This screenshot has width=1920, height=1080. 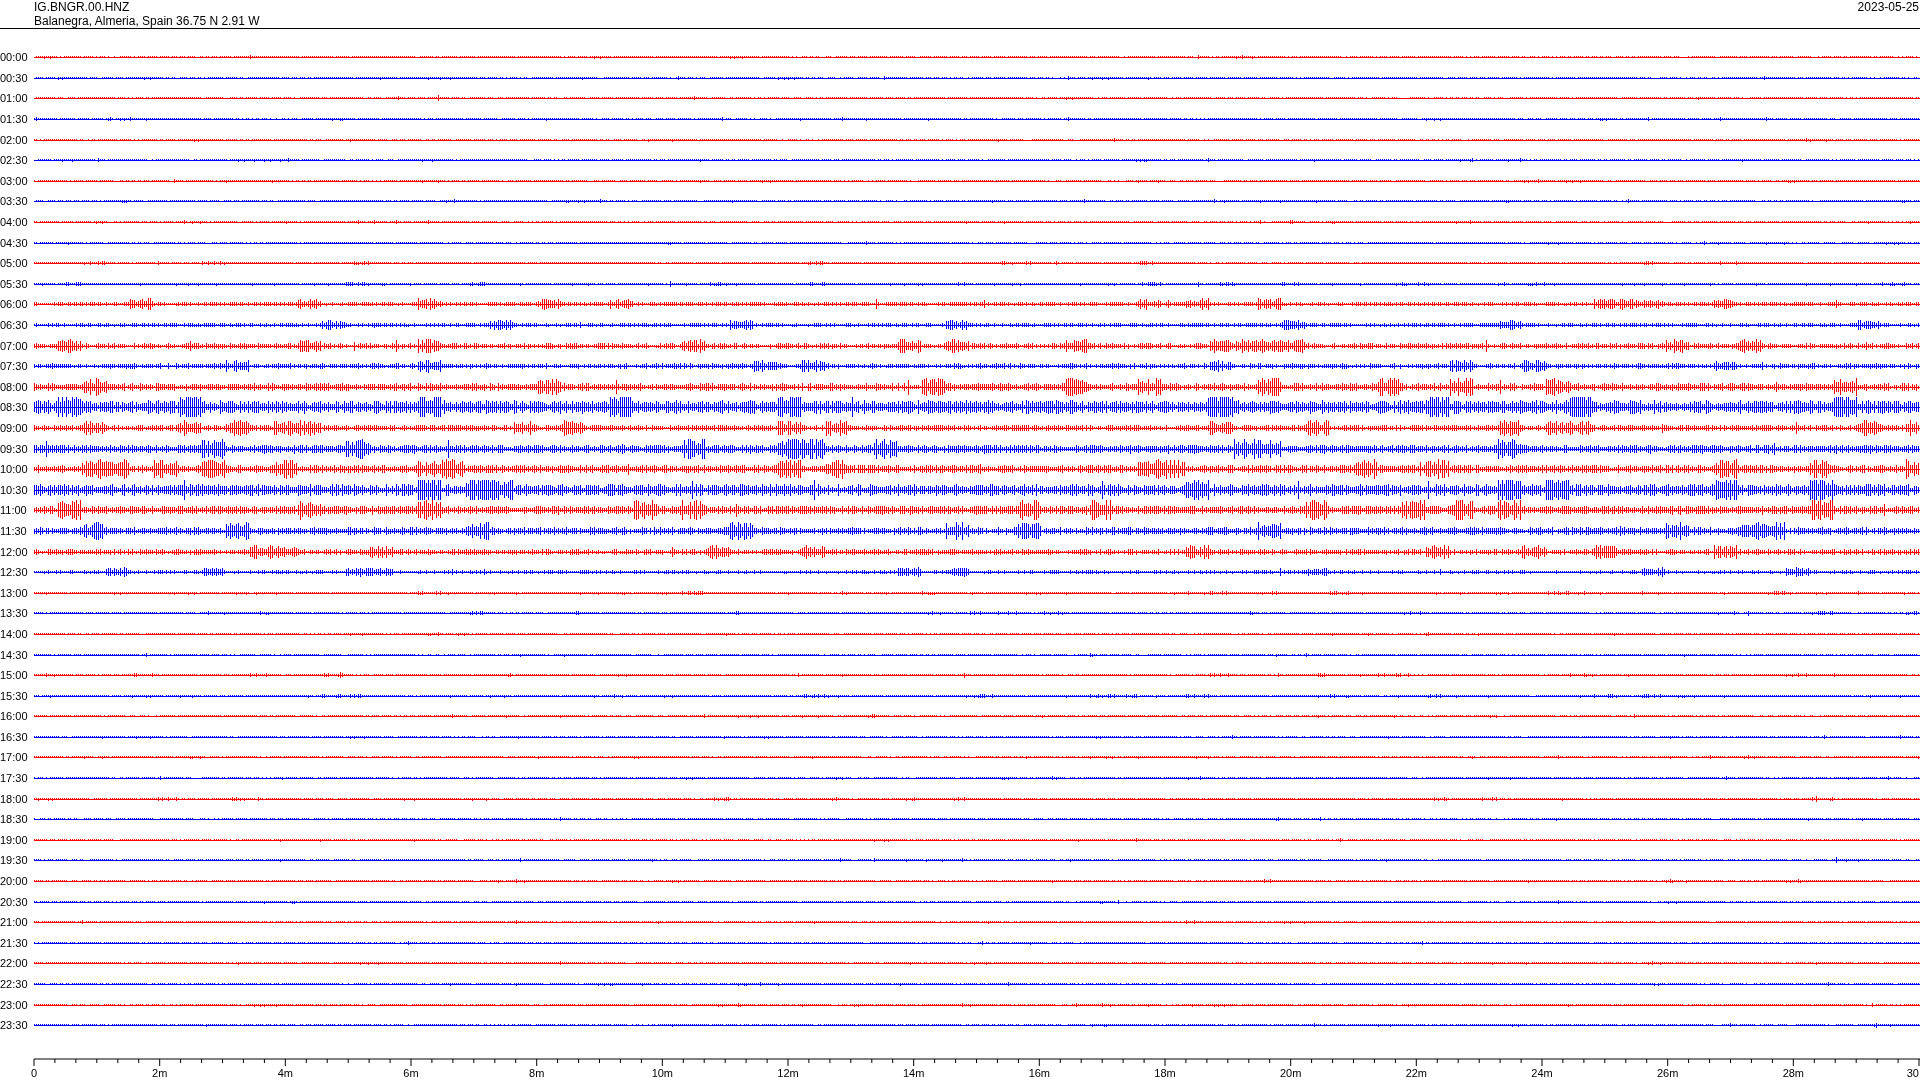 What do you see at coordinates (14, 819) in the screenshot?
I see `trace-time-label: 18:30` at bounding box center [14, 819].